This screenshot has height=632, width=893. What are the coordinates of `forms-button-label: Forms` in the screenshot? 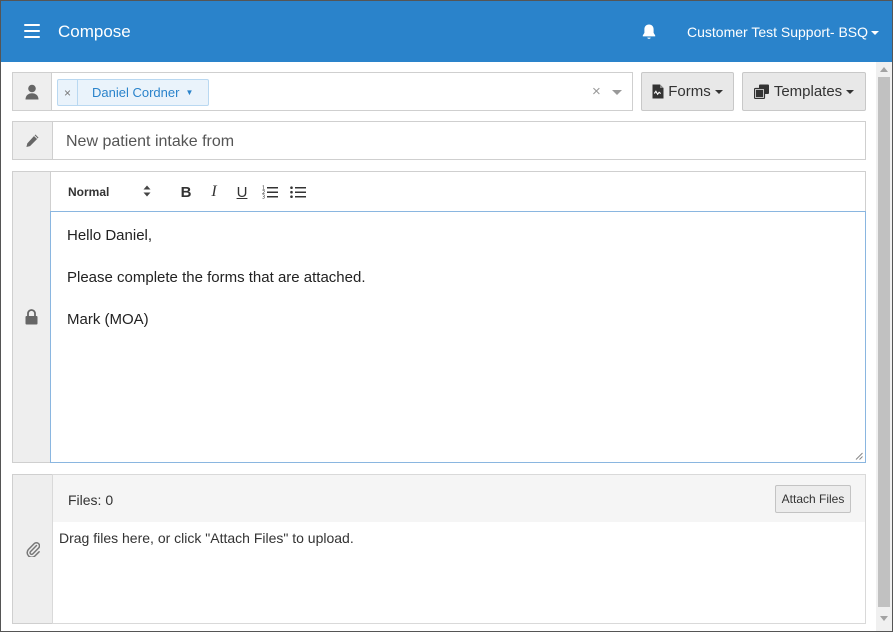 It's located at (689, 91).